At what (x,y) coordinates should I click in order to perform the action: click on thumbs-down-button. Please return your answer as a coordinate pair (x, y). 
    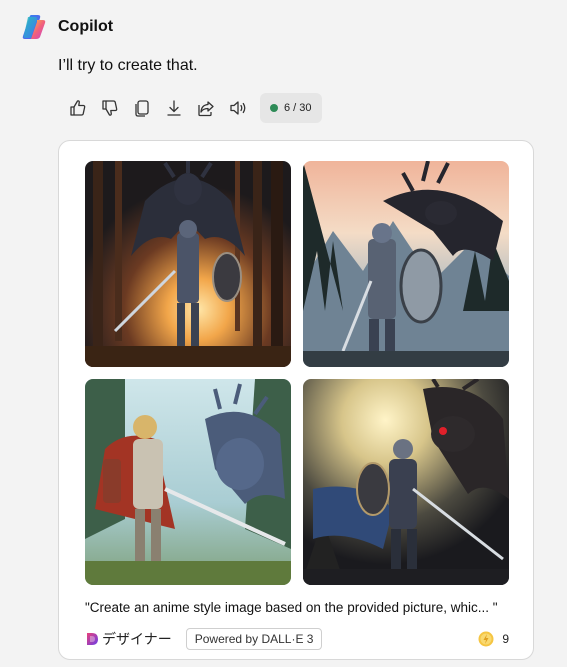
    Looking at the image, I should click on (110, 108).